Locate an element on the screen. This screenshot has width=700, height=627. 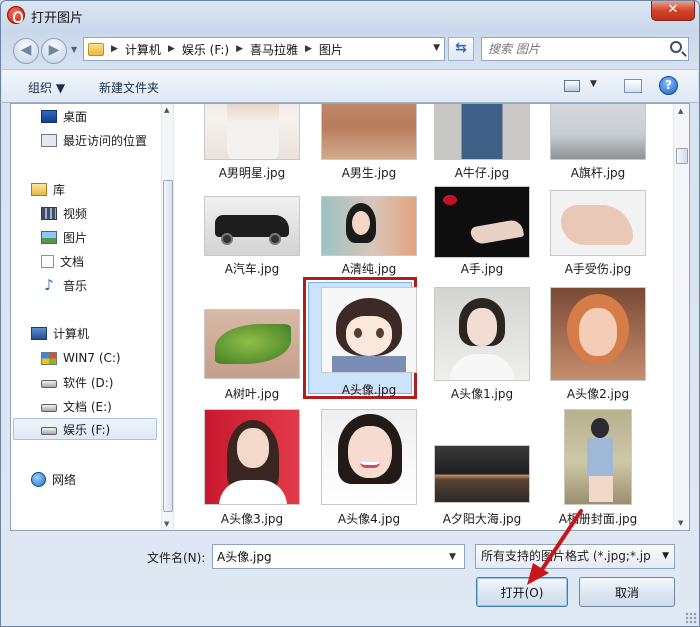
change-view-icon is located at coordinates (572, 86).